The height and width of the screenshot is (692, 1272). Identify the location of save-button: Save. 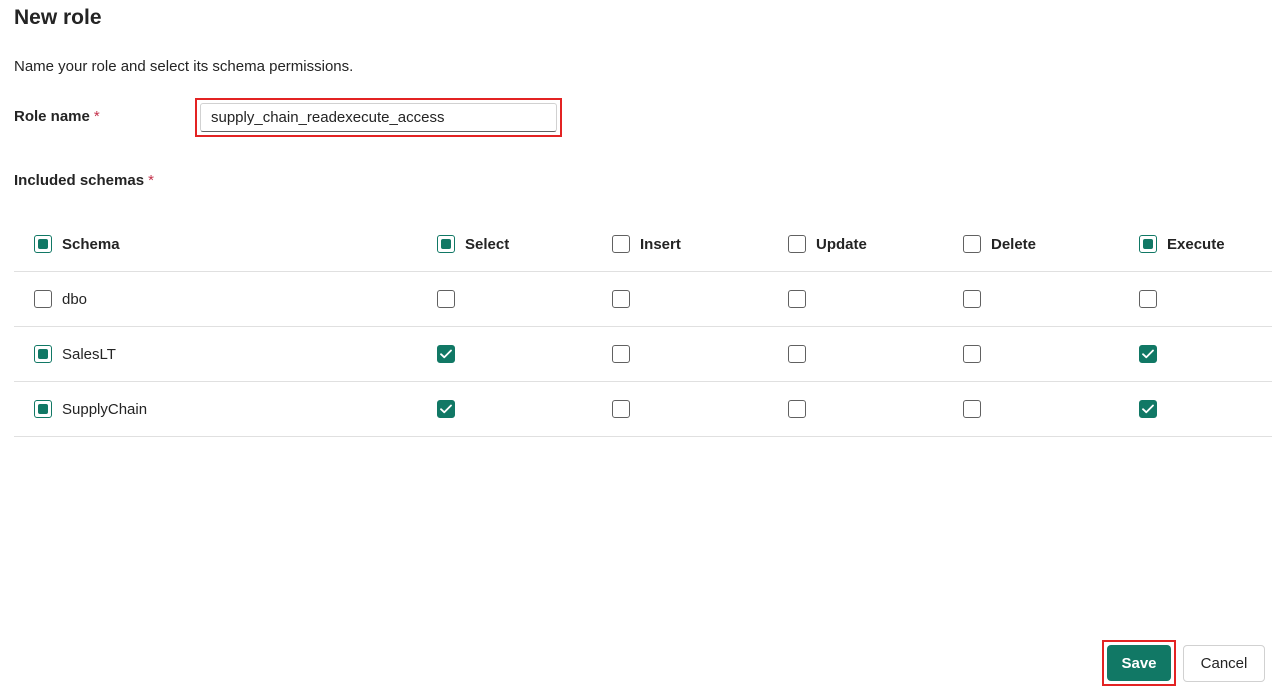
(1139, 663).